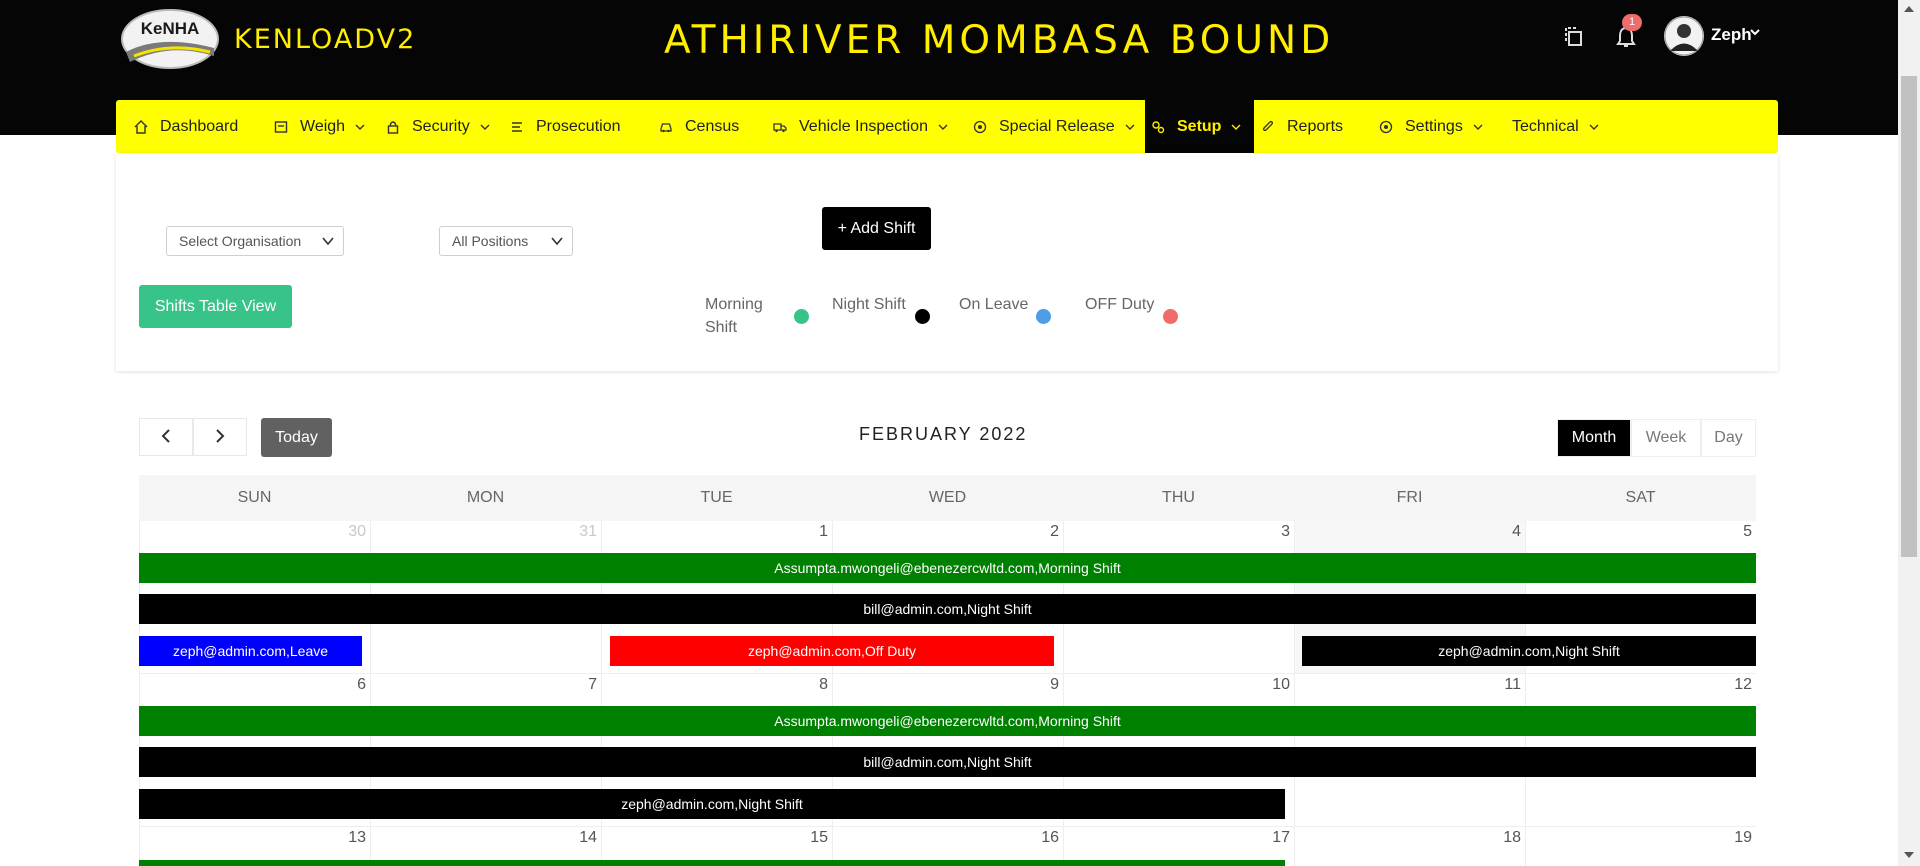 The image size is (1920, 866). I want to click on weekday-label: WED, so click(947, 497).